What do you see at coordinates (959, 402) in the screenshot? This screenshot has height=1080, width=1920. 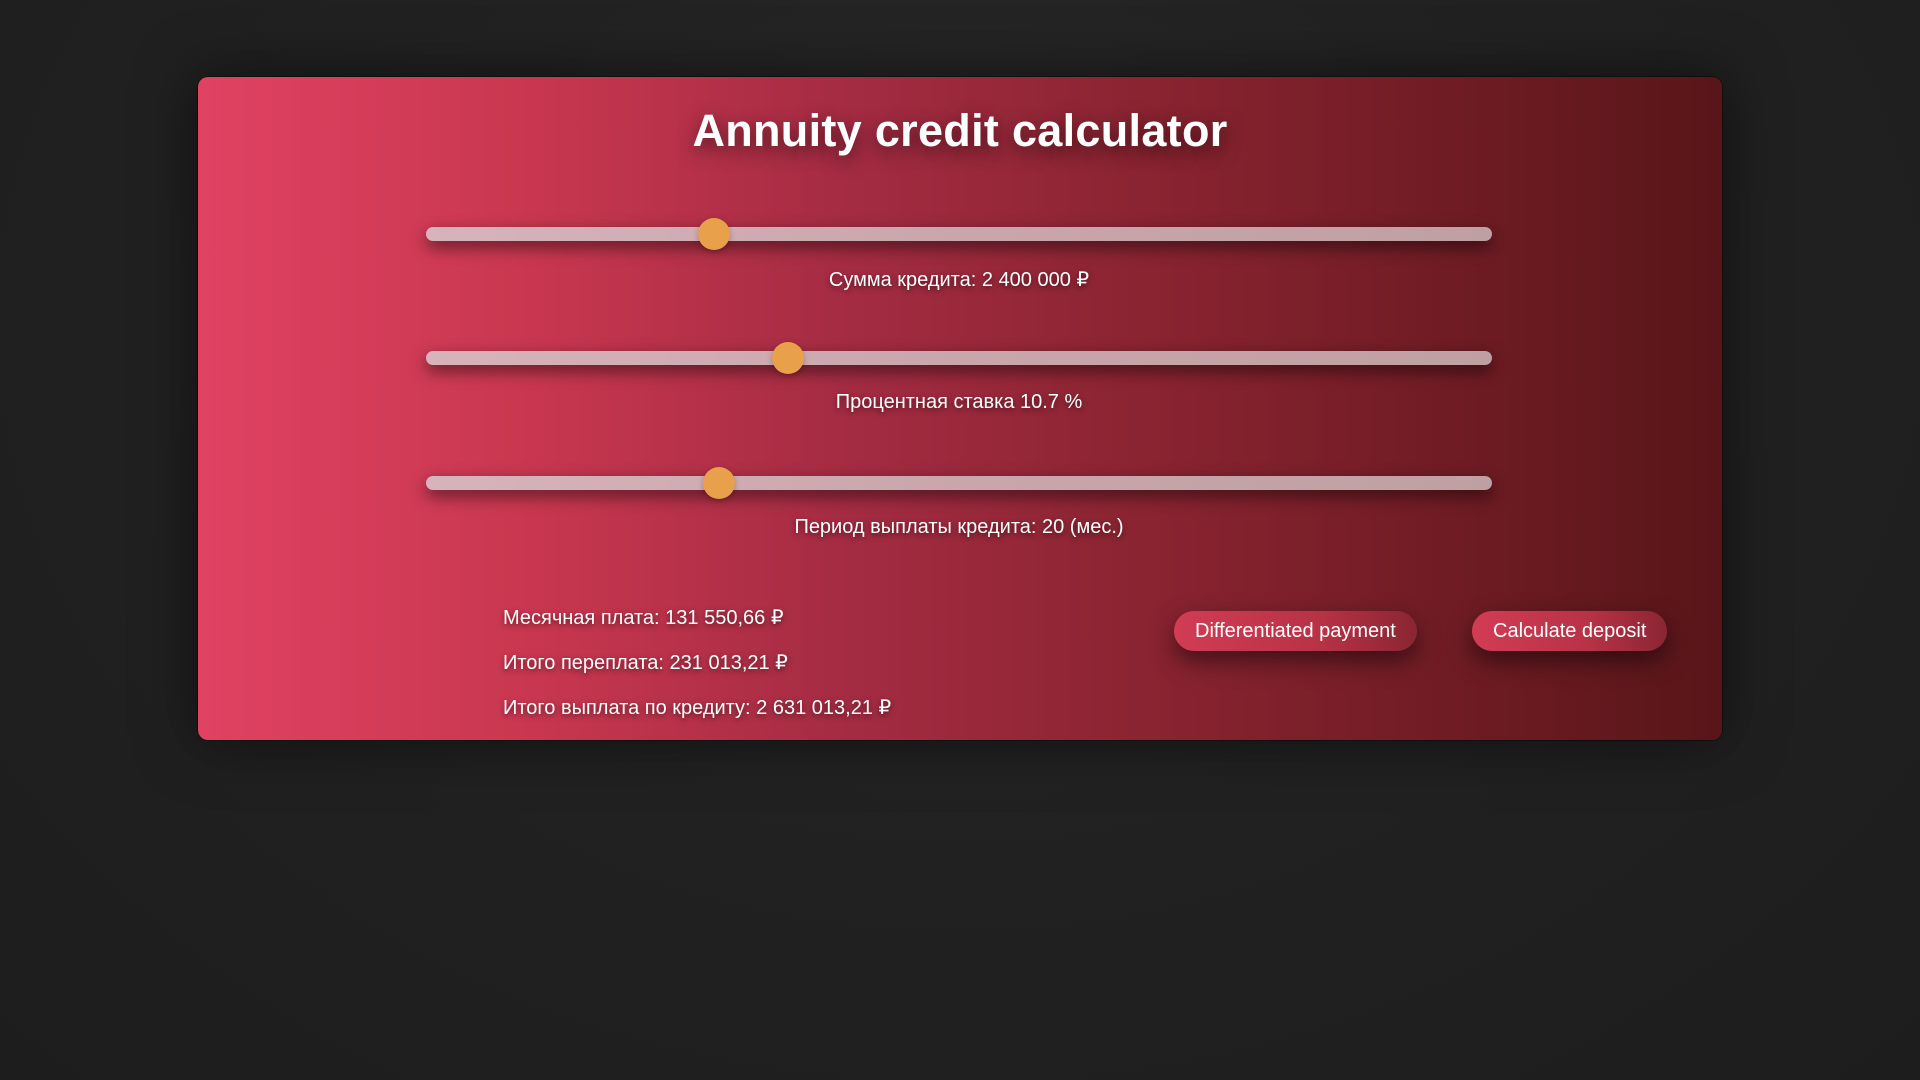 I see `interest-rate-label: Процентная ставка 10.7 %` at bounding box center [959, 402].